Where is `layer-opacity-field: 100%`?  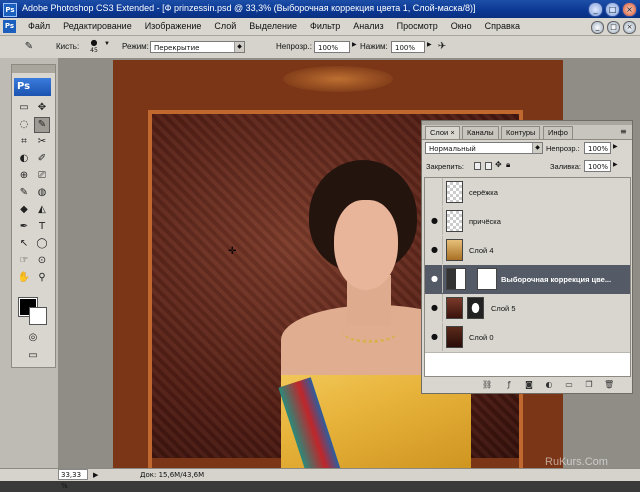 layer-opacity-field: 100% is located at coordinates (597, 148).